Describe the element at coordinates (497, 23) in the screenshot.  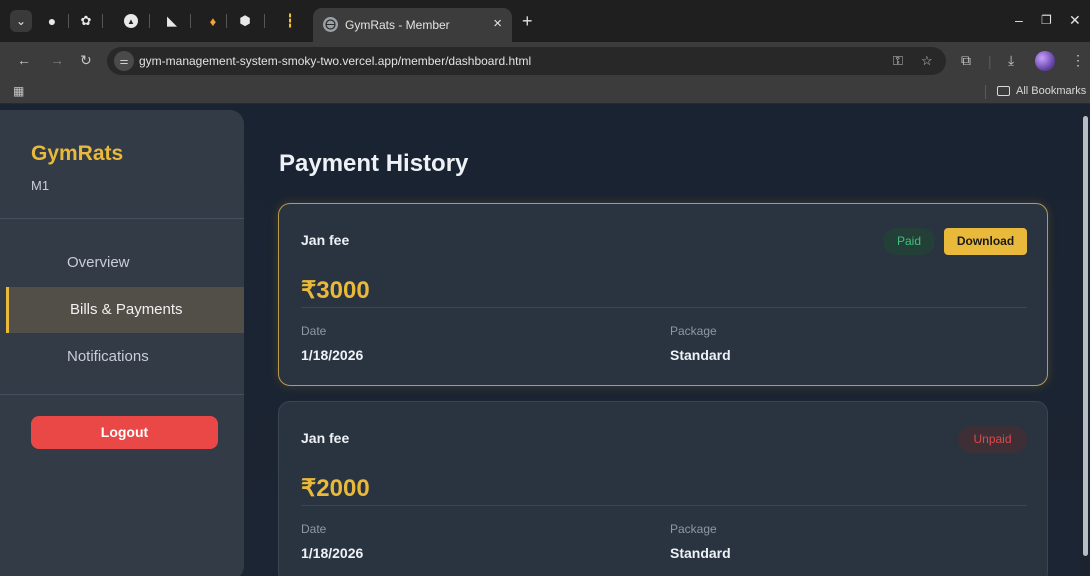
I see `close-tab-icon: ×` at that location.